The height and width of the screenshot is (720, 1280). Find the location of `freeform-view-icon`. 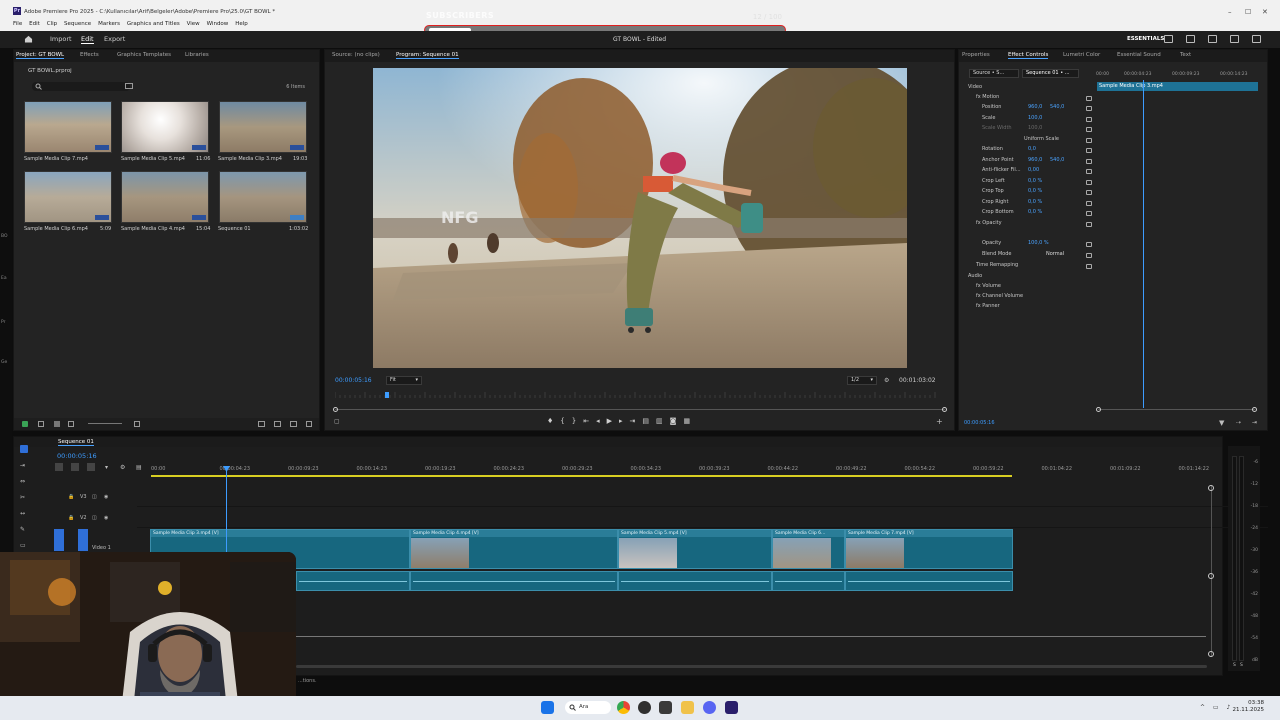

freeform-view-icon is located at coordinates (71, 424).